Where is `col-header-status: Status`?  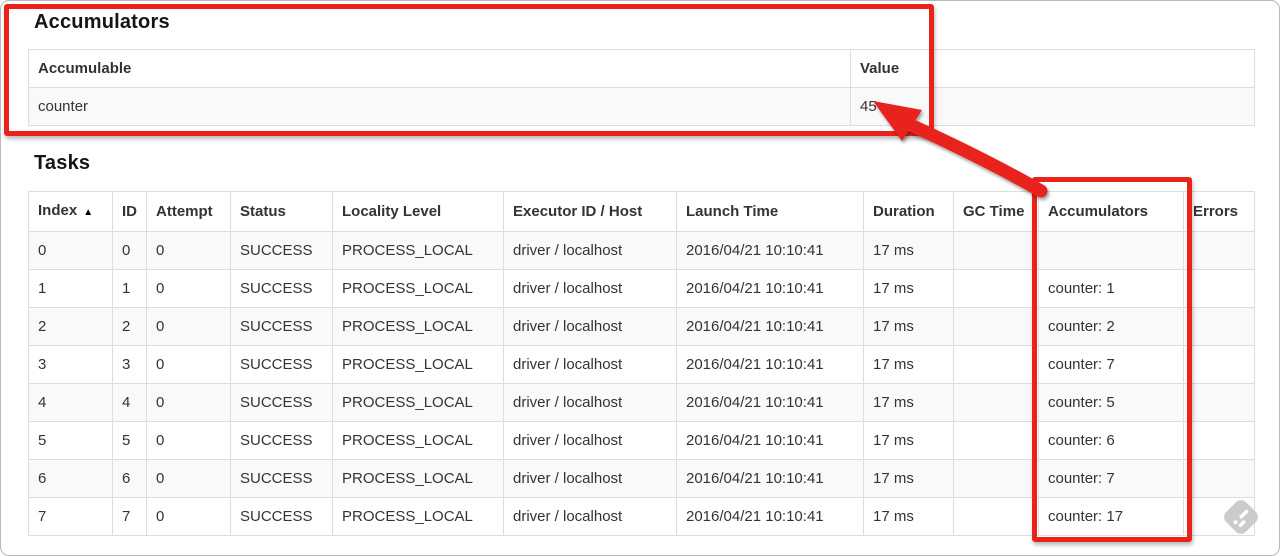 col-header-status: Status is located at coordinates (281, 211).